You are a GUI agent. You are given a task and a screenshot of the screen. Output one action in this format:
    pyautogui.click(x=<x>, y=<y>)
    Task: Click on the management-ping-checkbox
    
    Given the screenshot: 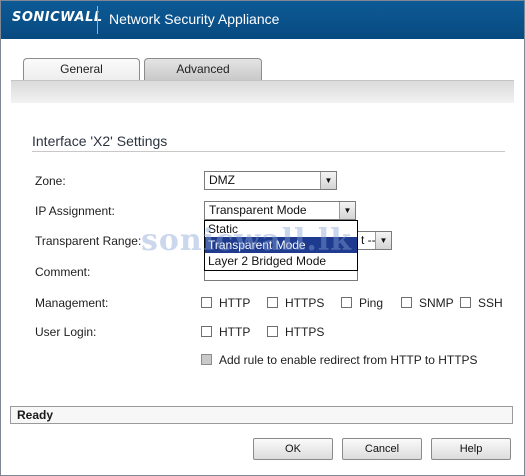 What is the action you would take?
    pyautogui.click(x=346, y=302)
    